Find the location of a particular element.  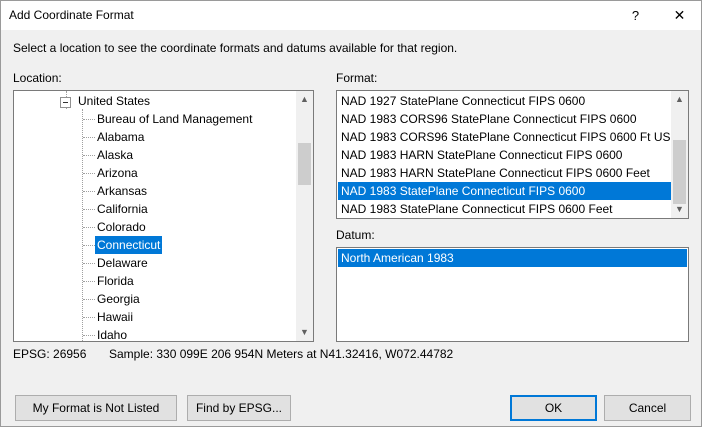

tree-node-arizona: Arizona is located at coordinates (117, 173).